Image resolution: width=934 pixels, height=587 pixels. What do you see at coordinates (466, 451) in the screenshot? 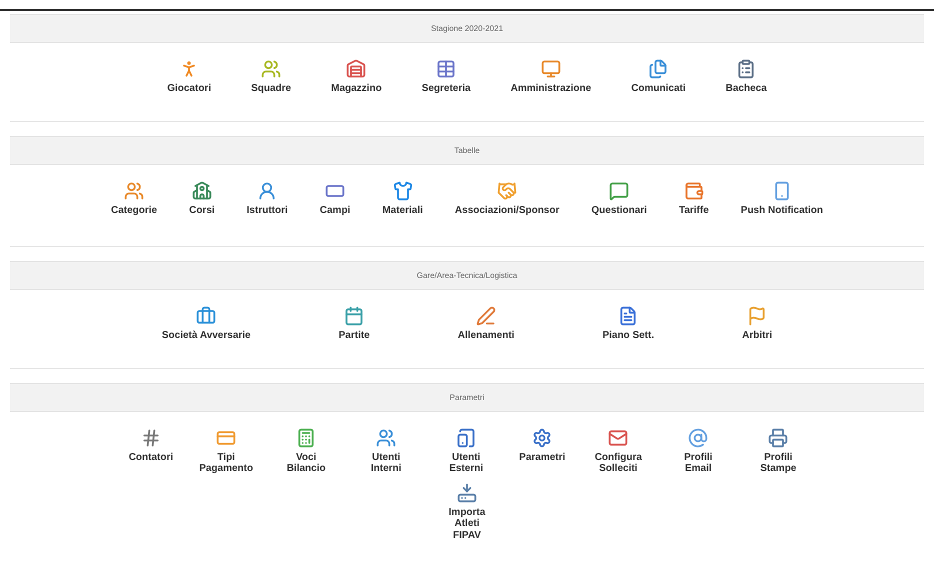
I see `menu-item: Utenti Esterni` at bounding box center [466, 451].